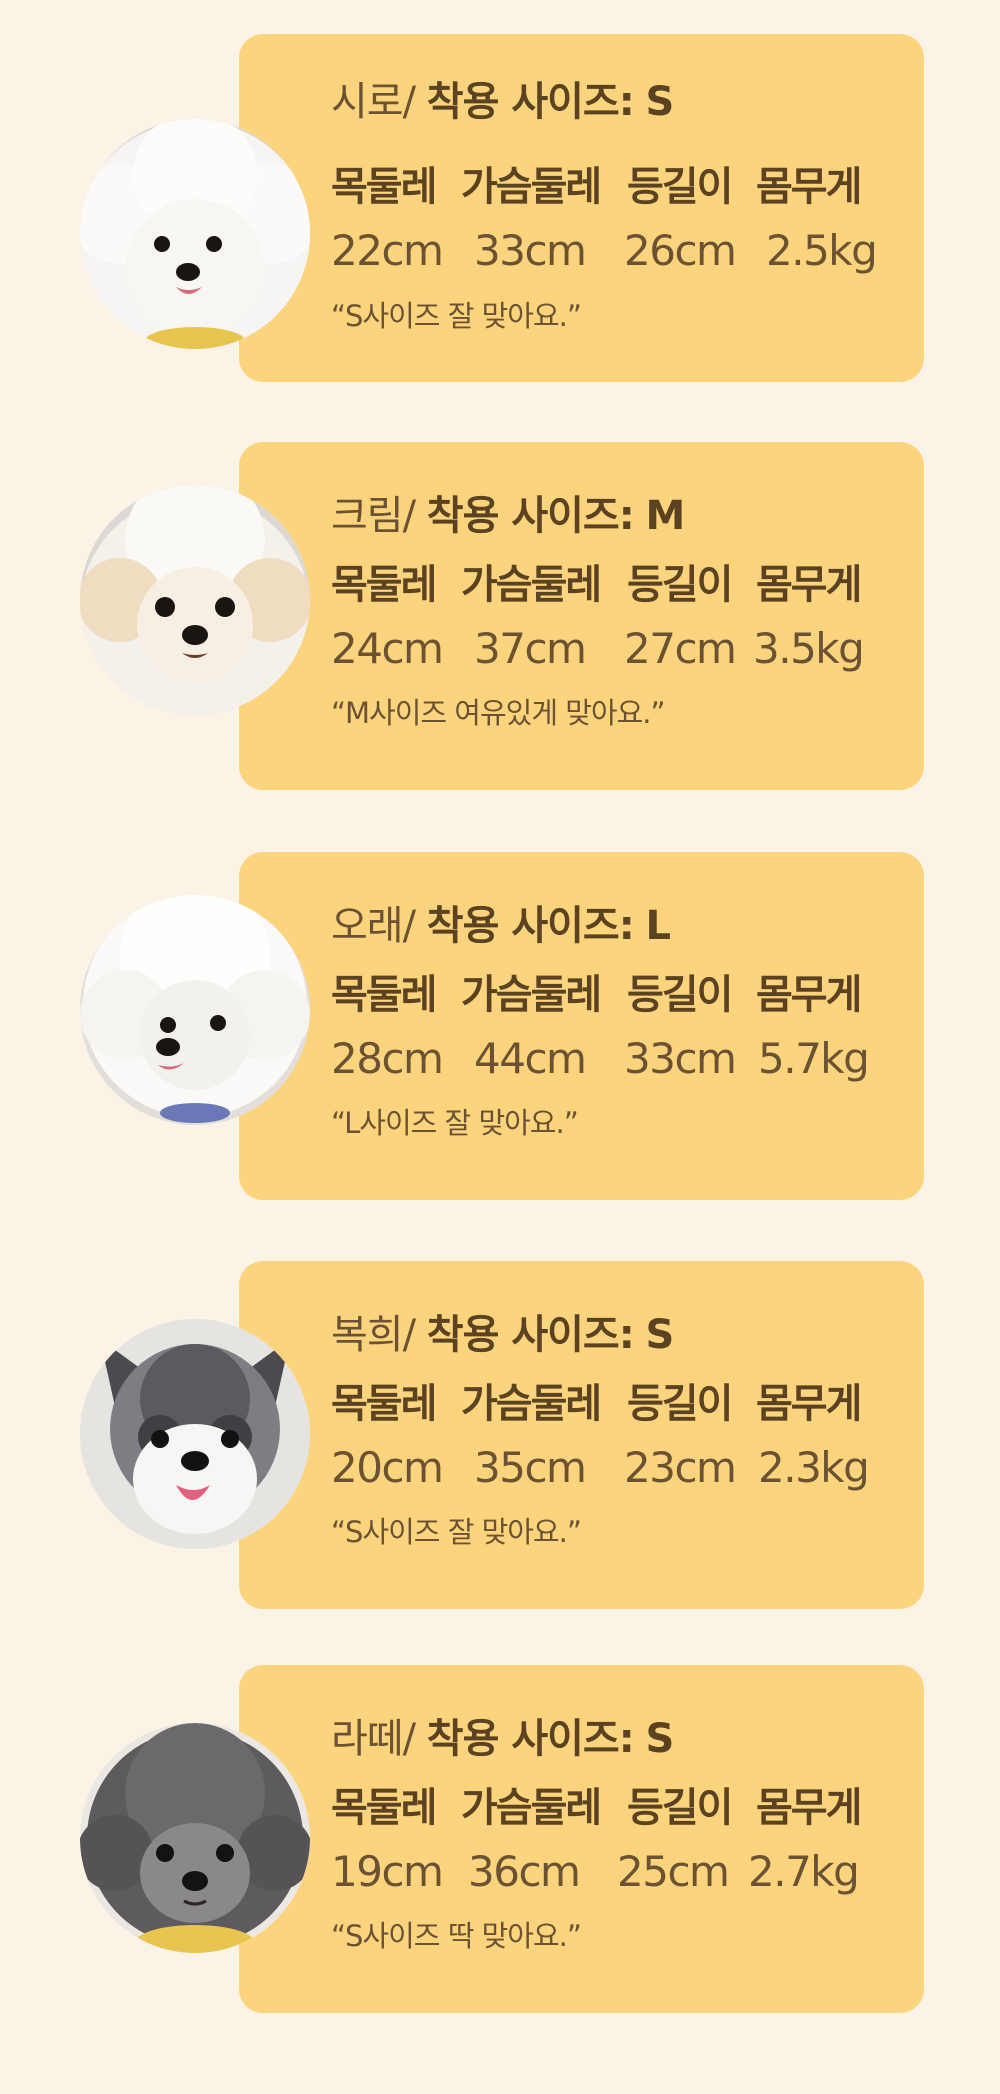 This screenshot has width=1000, height=2094. What do you see at coordinates (456, 1936) in the screenshot?
I see `review-comment: “S사이즈 딱 맞아요.”` at bounding box center [456, 1936].